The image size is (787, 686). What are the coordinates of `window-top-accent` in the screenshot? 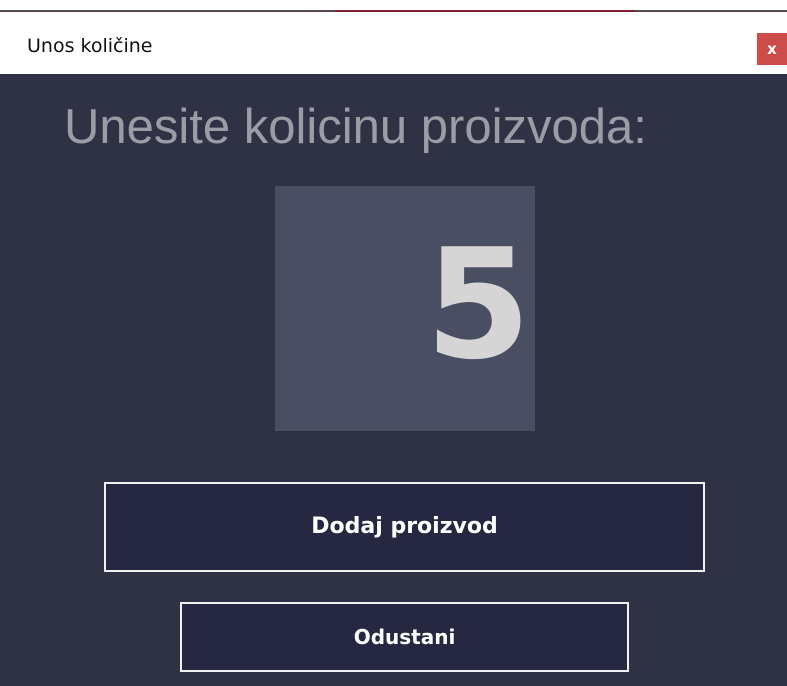 It's located at (485, 11).